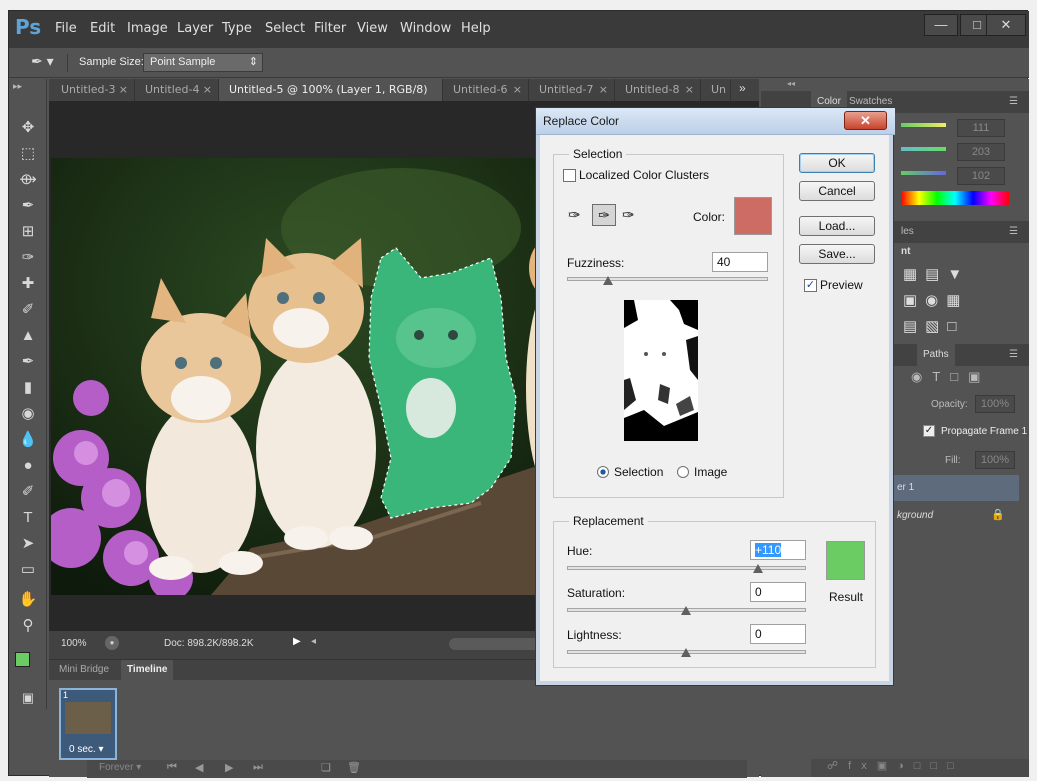  Describe the element at coordinates (102, 28) in the screenshot. I see `menu-edit: Edit` at that location.